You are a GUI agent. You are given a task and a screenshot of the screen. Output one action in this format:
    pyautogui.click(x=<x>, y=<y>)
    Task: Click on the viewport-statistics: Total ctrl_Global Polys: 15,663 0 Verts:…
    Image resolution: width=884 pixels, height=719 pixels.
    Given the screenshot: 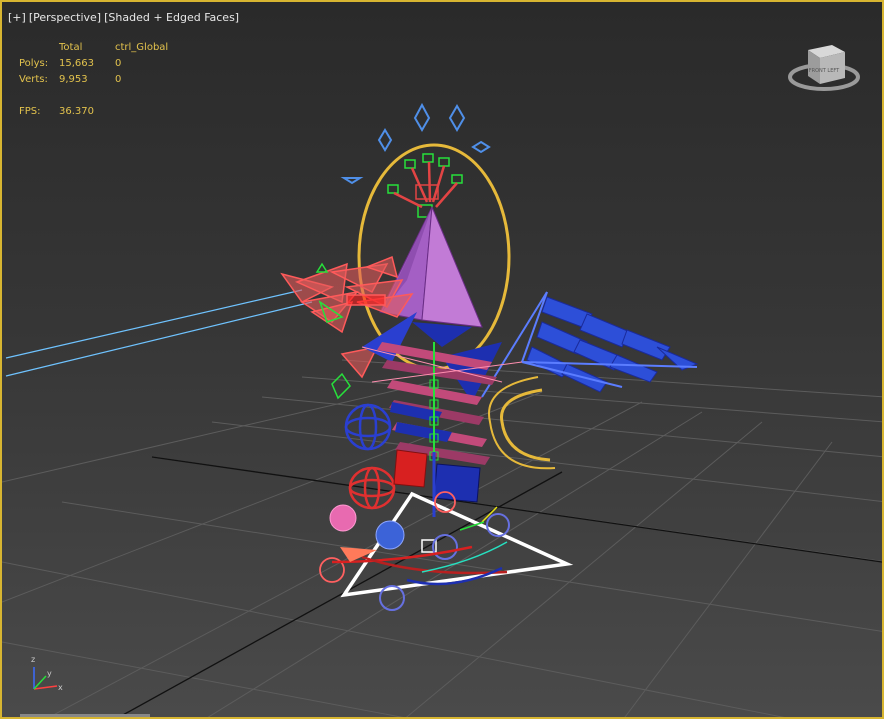 What is the action you would take?
    pyautogui.click(x=93, y=65)
    